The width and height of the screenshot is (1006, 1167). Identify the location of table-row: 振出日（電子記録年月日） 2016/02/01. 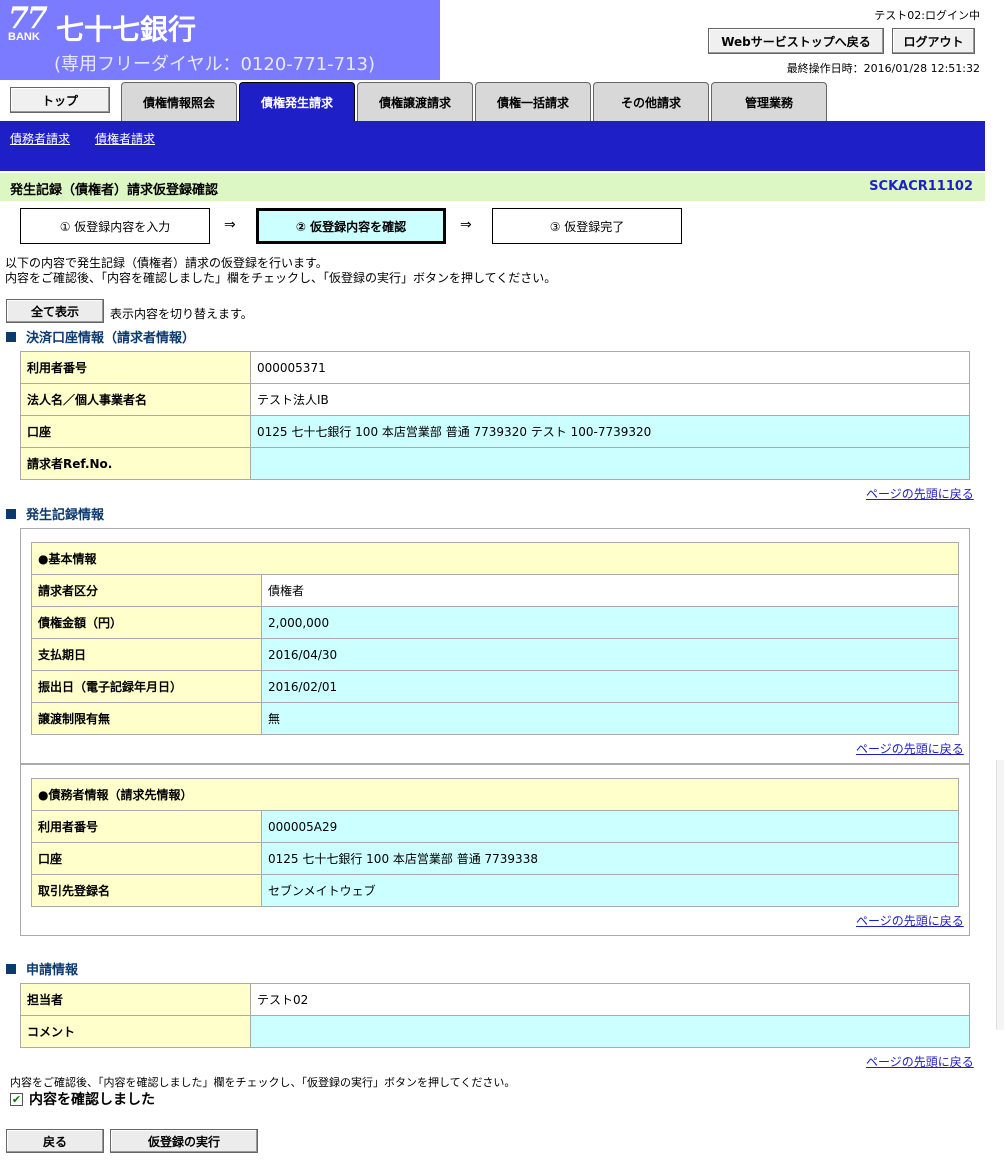
(495, 686).